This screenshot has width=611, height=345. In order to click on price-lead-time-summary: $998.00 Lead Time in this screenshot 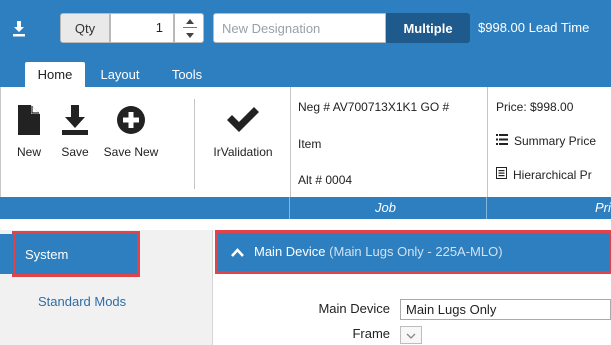, I will do `click(534, 27)`.